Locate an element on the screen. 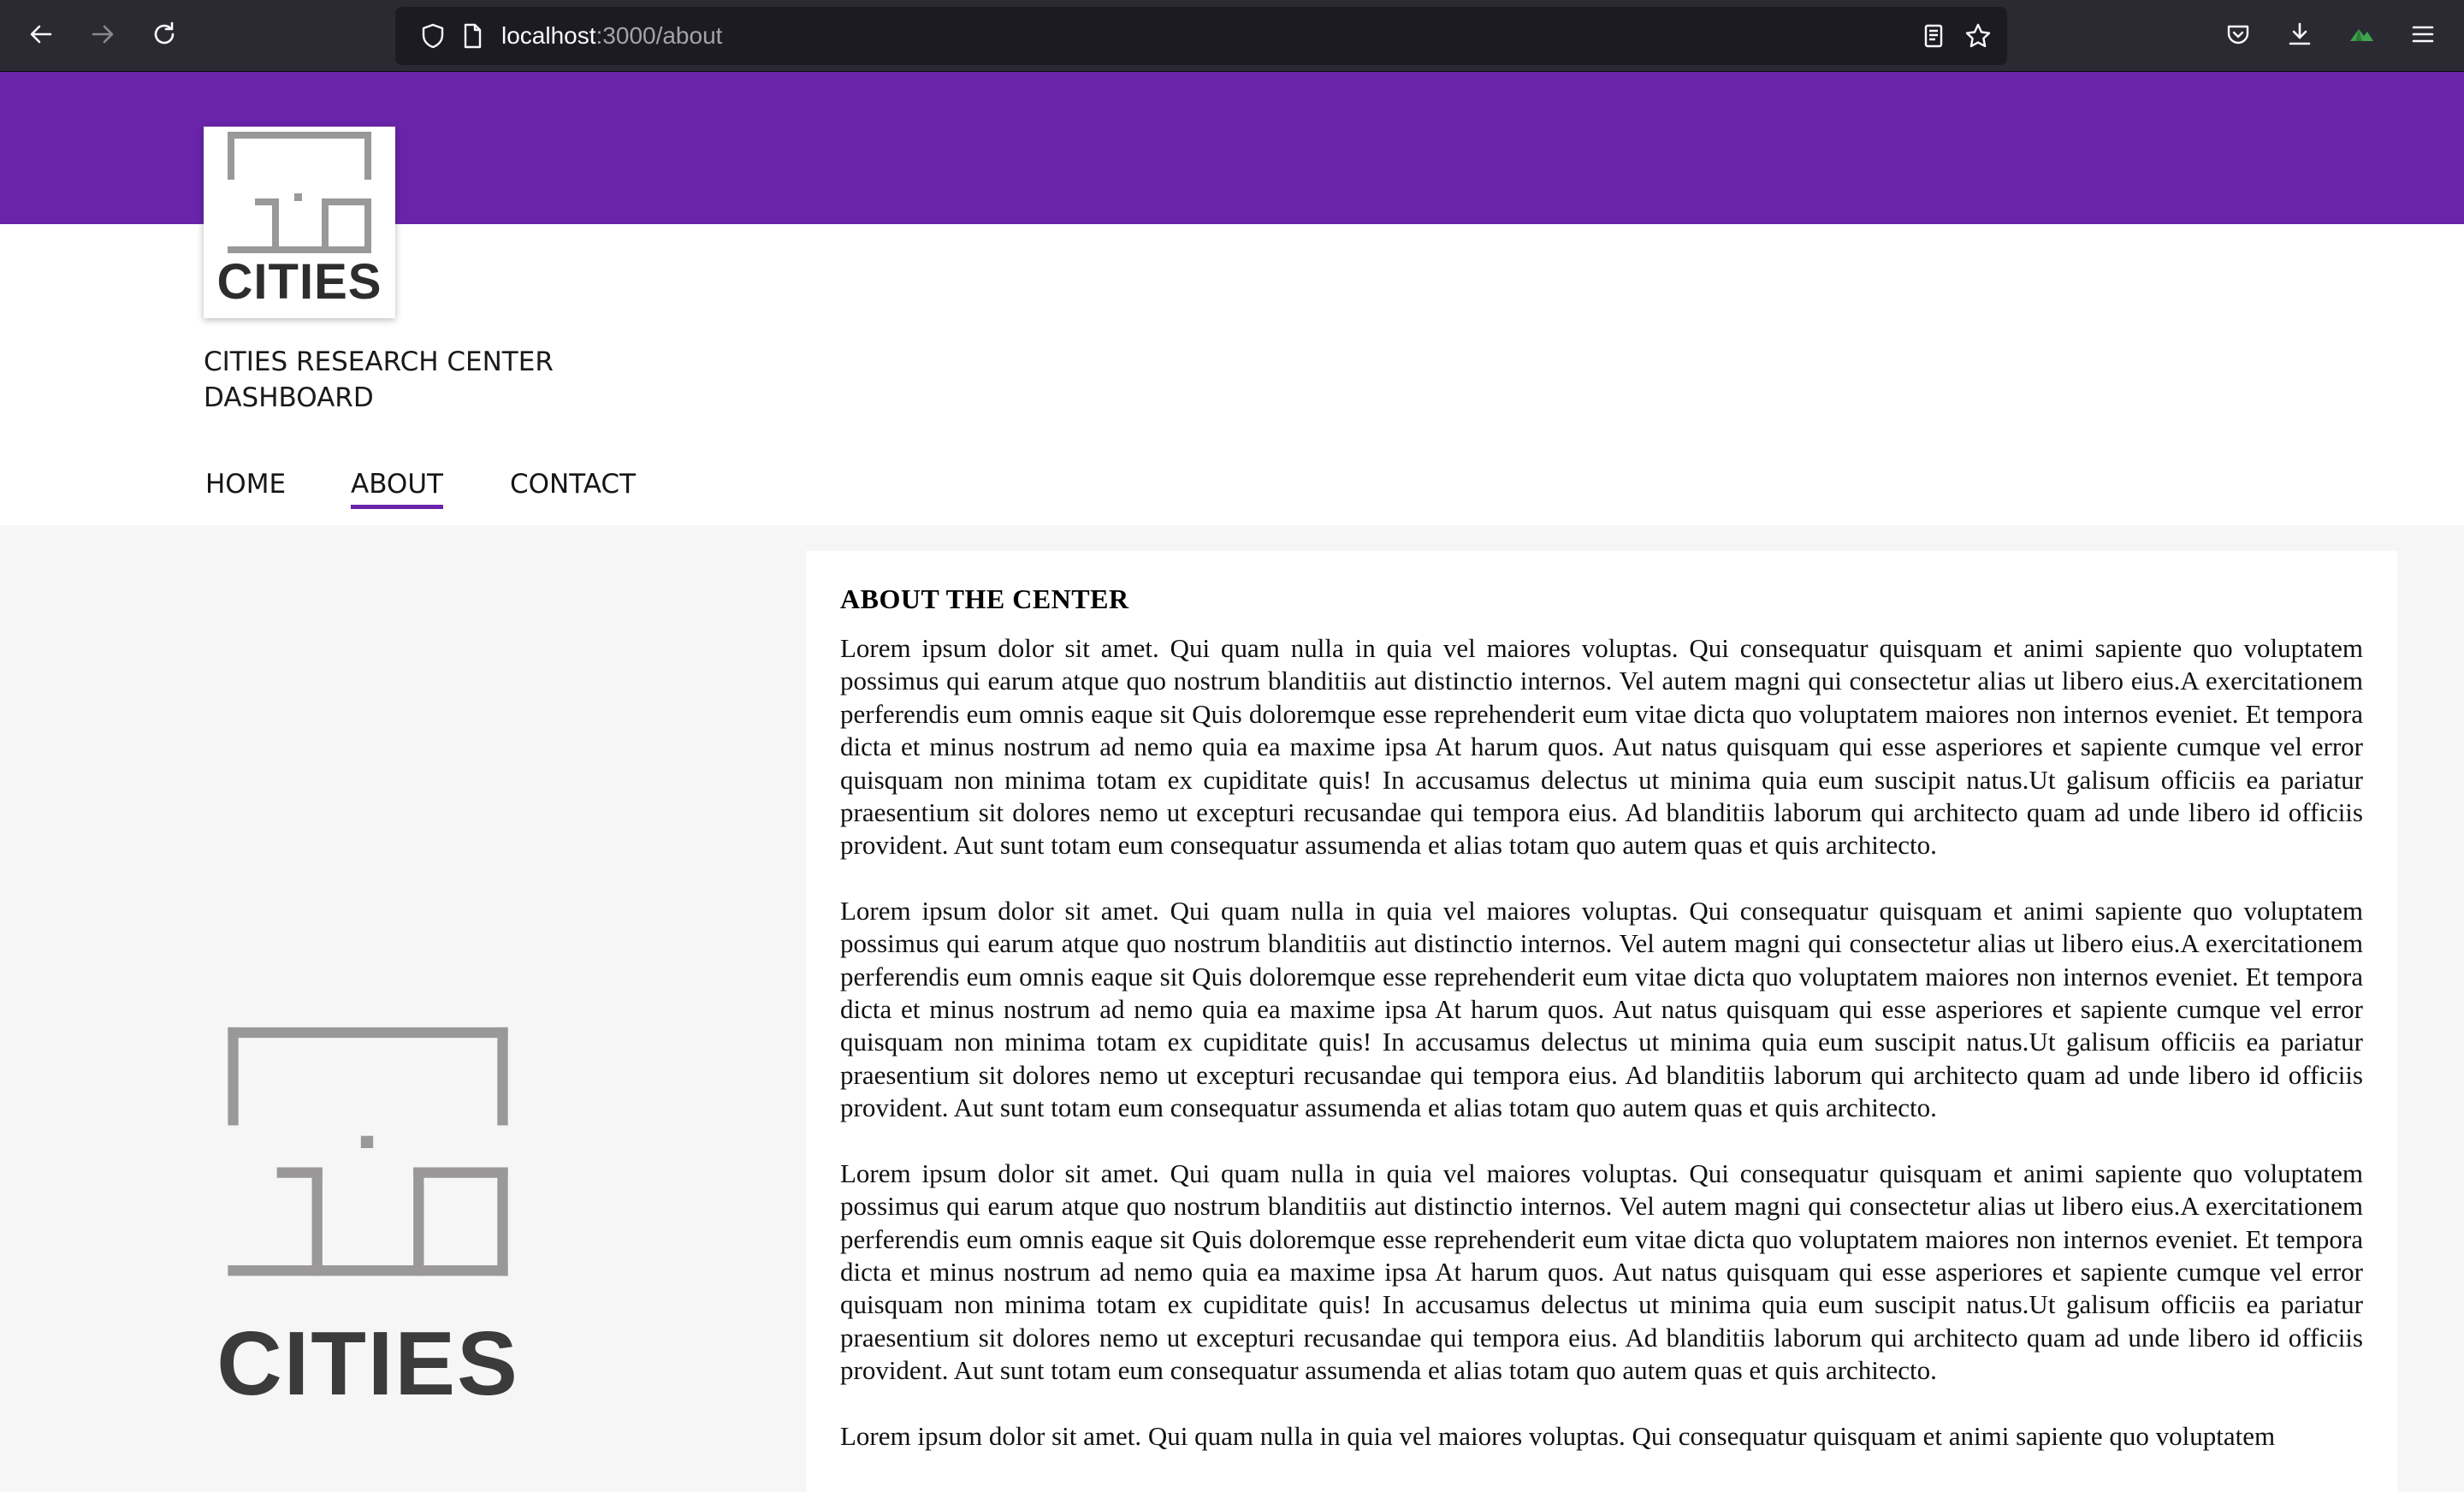 This screenshot has height=1492, width=2464. url-text: localhost:3000/about is located at coordinates (611, 36).